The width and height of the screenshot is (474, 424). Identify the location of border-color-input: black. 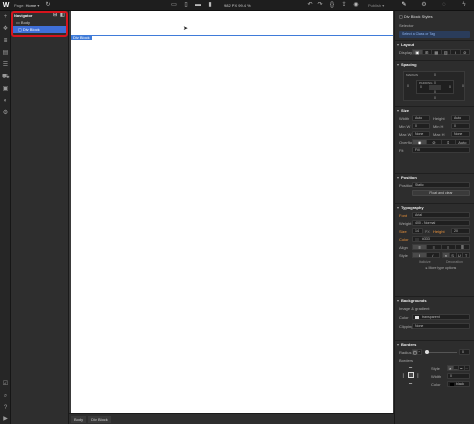
(458, 384).